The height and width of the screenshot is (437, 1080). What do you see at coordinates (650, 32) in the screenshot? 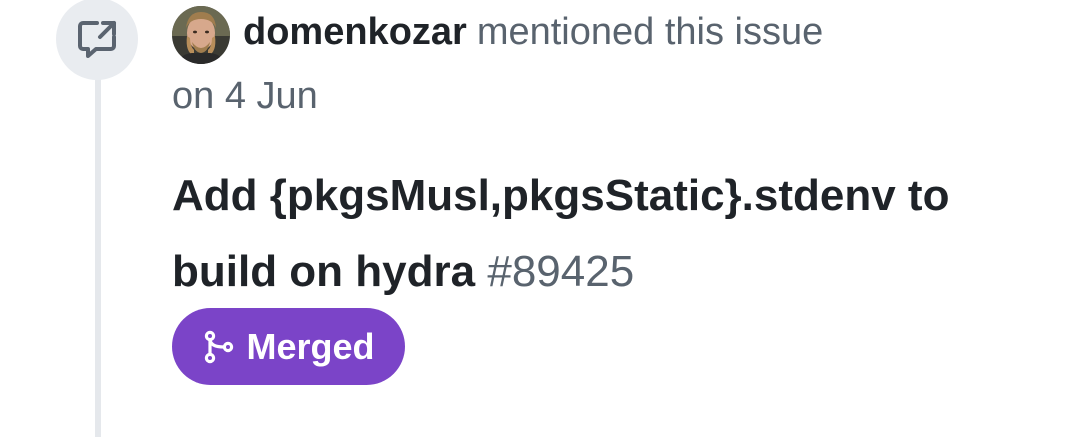
I see `event-action: mentioned this issue` at bounding box center [650, 32].